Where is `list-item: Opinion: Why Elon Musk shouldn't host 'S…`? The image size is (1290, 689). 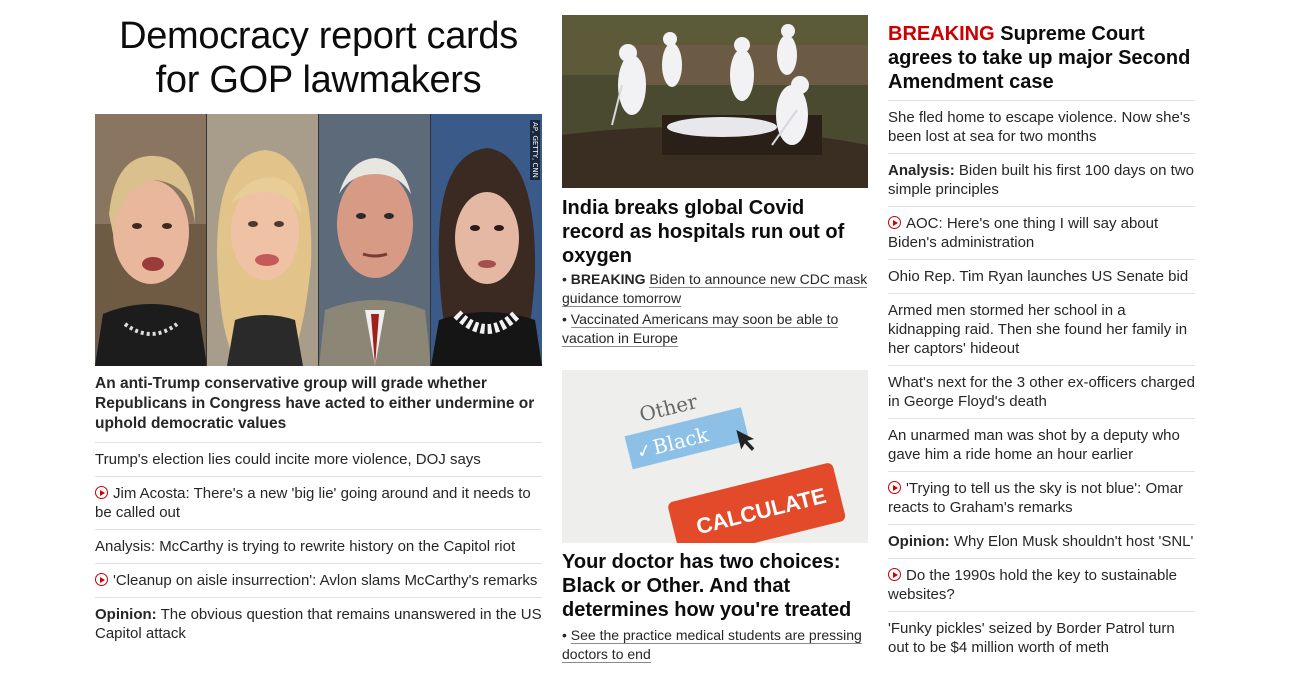 list-item: Opinion: Why Elon Musk shouldn't host 'S… is located at coordinates (1041, 542).